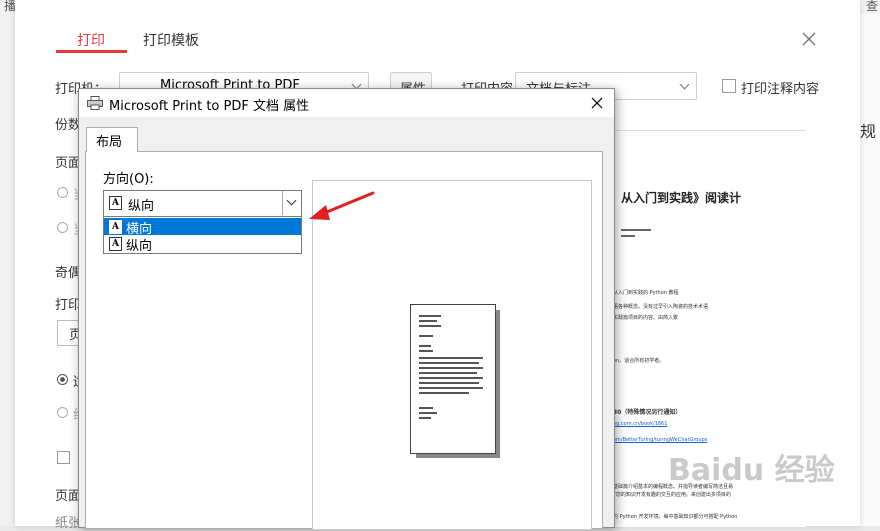 Image resolution: width=880 pixels, height=531 pixels. What do you see at coordinates (209, 106) in the screenshot?
I see `dialog-title: Microsoft Print to PDF 文档 属性` at bounding box center [209, 106].